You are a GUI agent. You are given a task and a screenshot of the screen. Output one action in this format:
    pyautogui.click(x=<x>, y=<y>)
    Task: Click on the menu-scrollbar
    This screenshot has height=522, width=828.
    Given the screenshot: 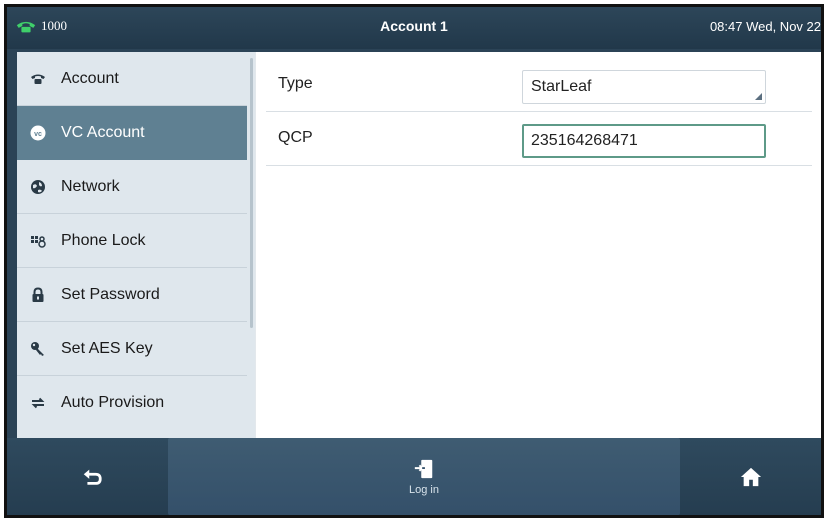 What is the action you would take?
    pyautogui.click(x=251, y=193)
    